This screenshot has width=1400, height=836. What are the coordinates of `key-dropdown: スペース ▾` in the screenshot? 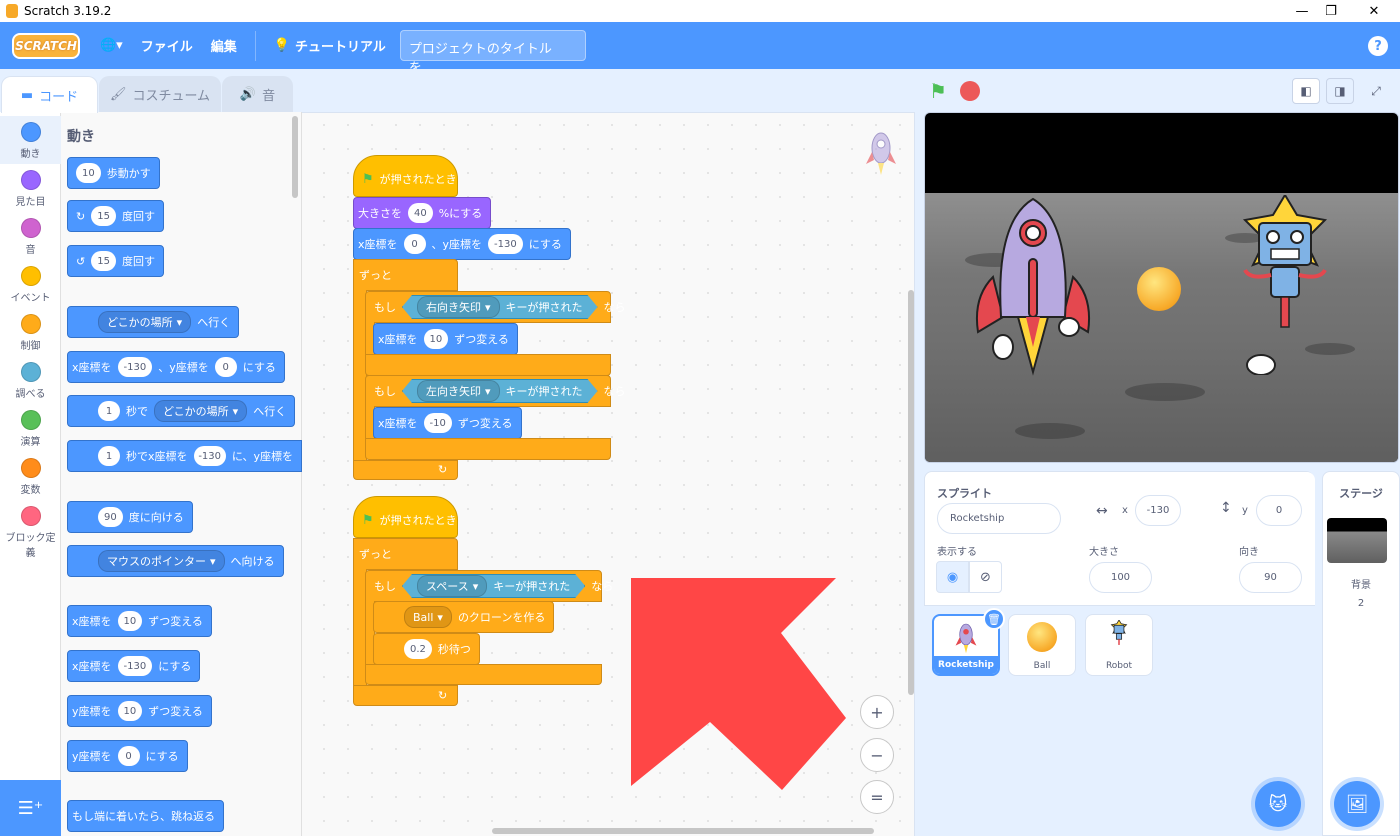 It's located at (452, 586).